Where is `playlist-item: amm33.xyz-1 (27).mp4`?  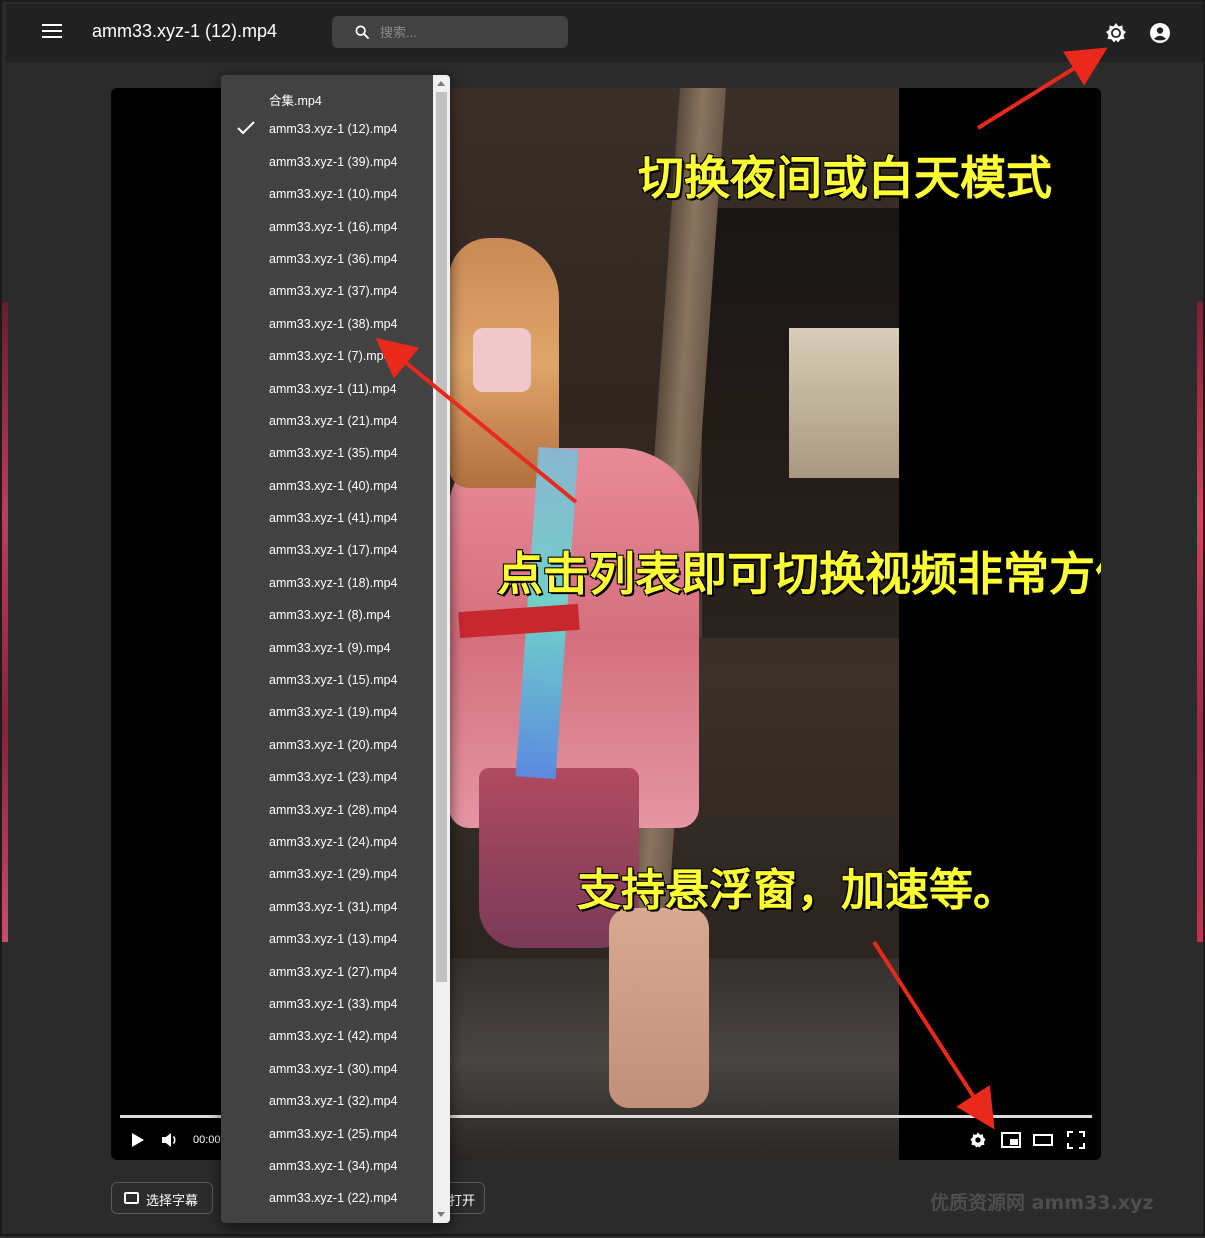 playlist-item: amm33.xyz-1 (27).mp4 is located at coordinates (327, 972).